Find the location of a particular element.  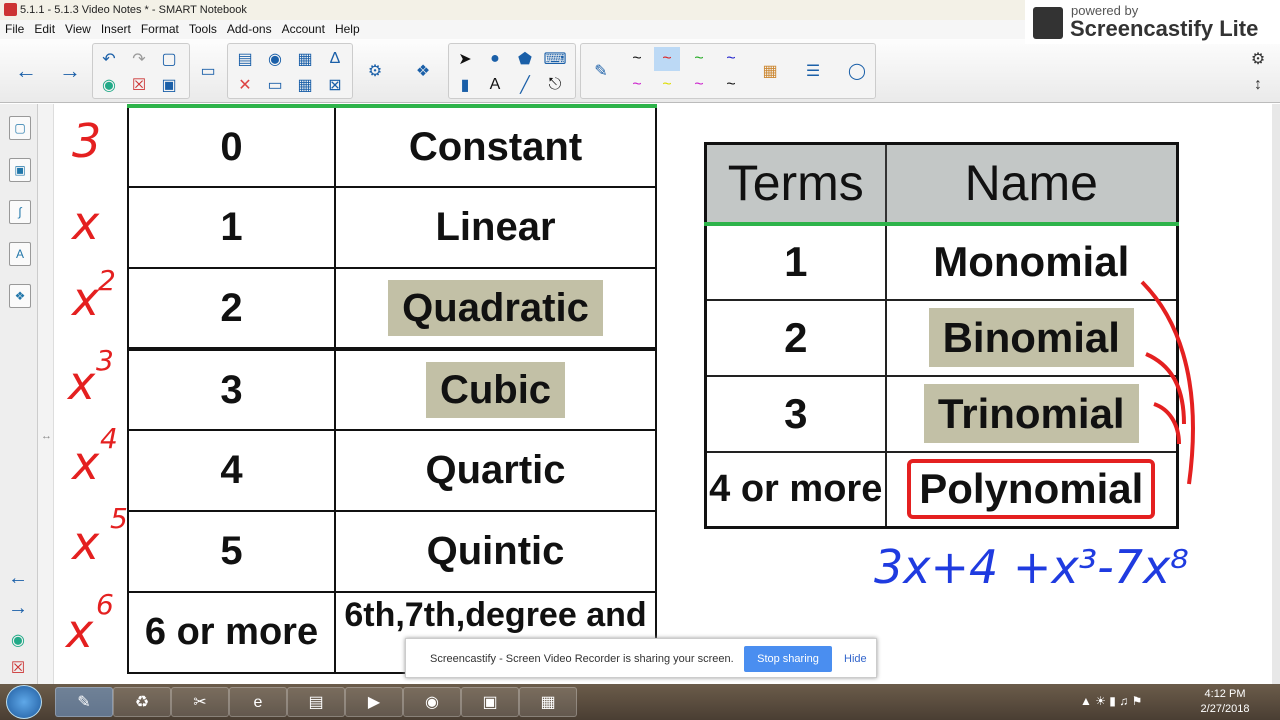

line-style-icon: ☰ is located at coordinates (813, 71).